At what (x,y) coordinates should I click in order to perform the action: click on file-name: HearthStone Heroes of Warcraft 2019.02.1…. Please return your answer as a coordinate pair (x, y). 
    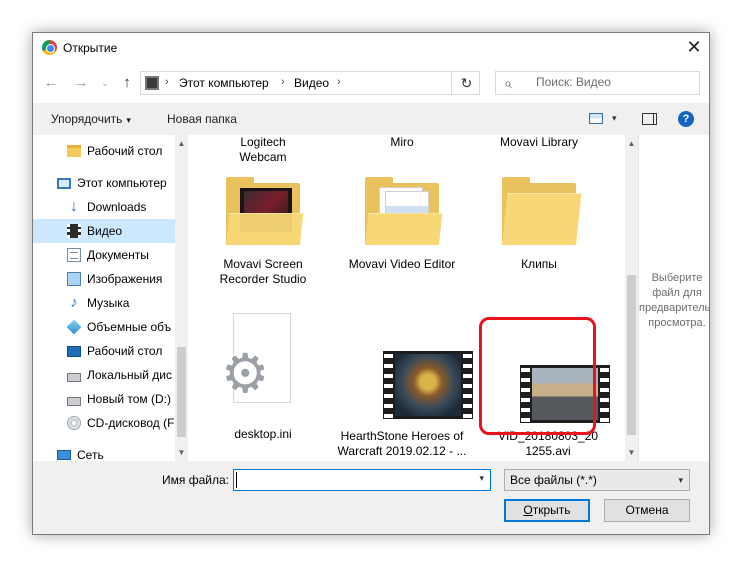
    Looking at the image, I should click on (402, 443).